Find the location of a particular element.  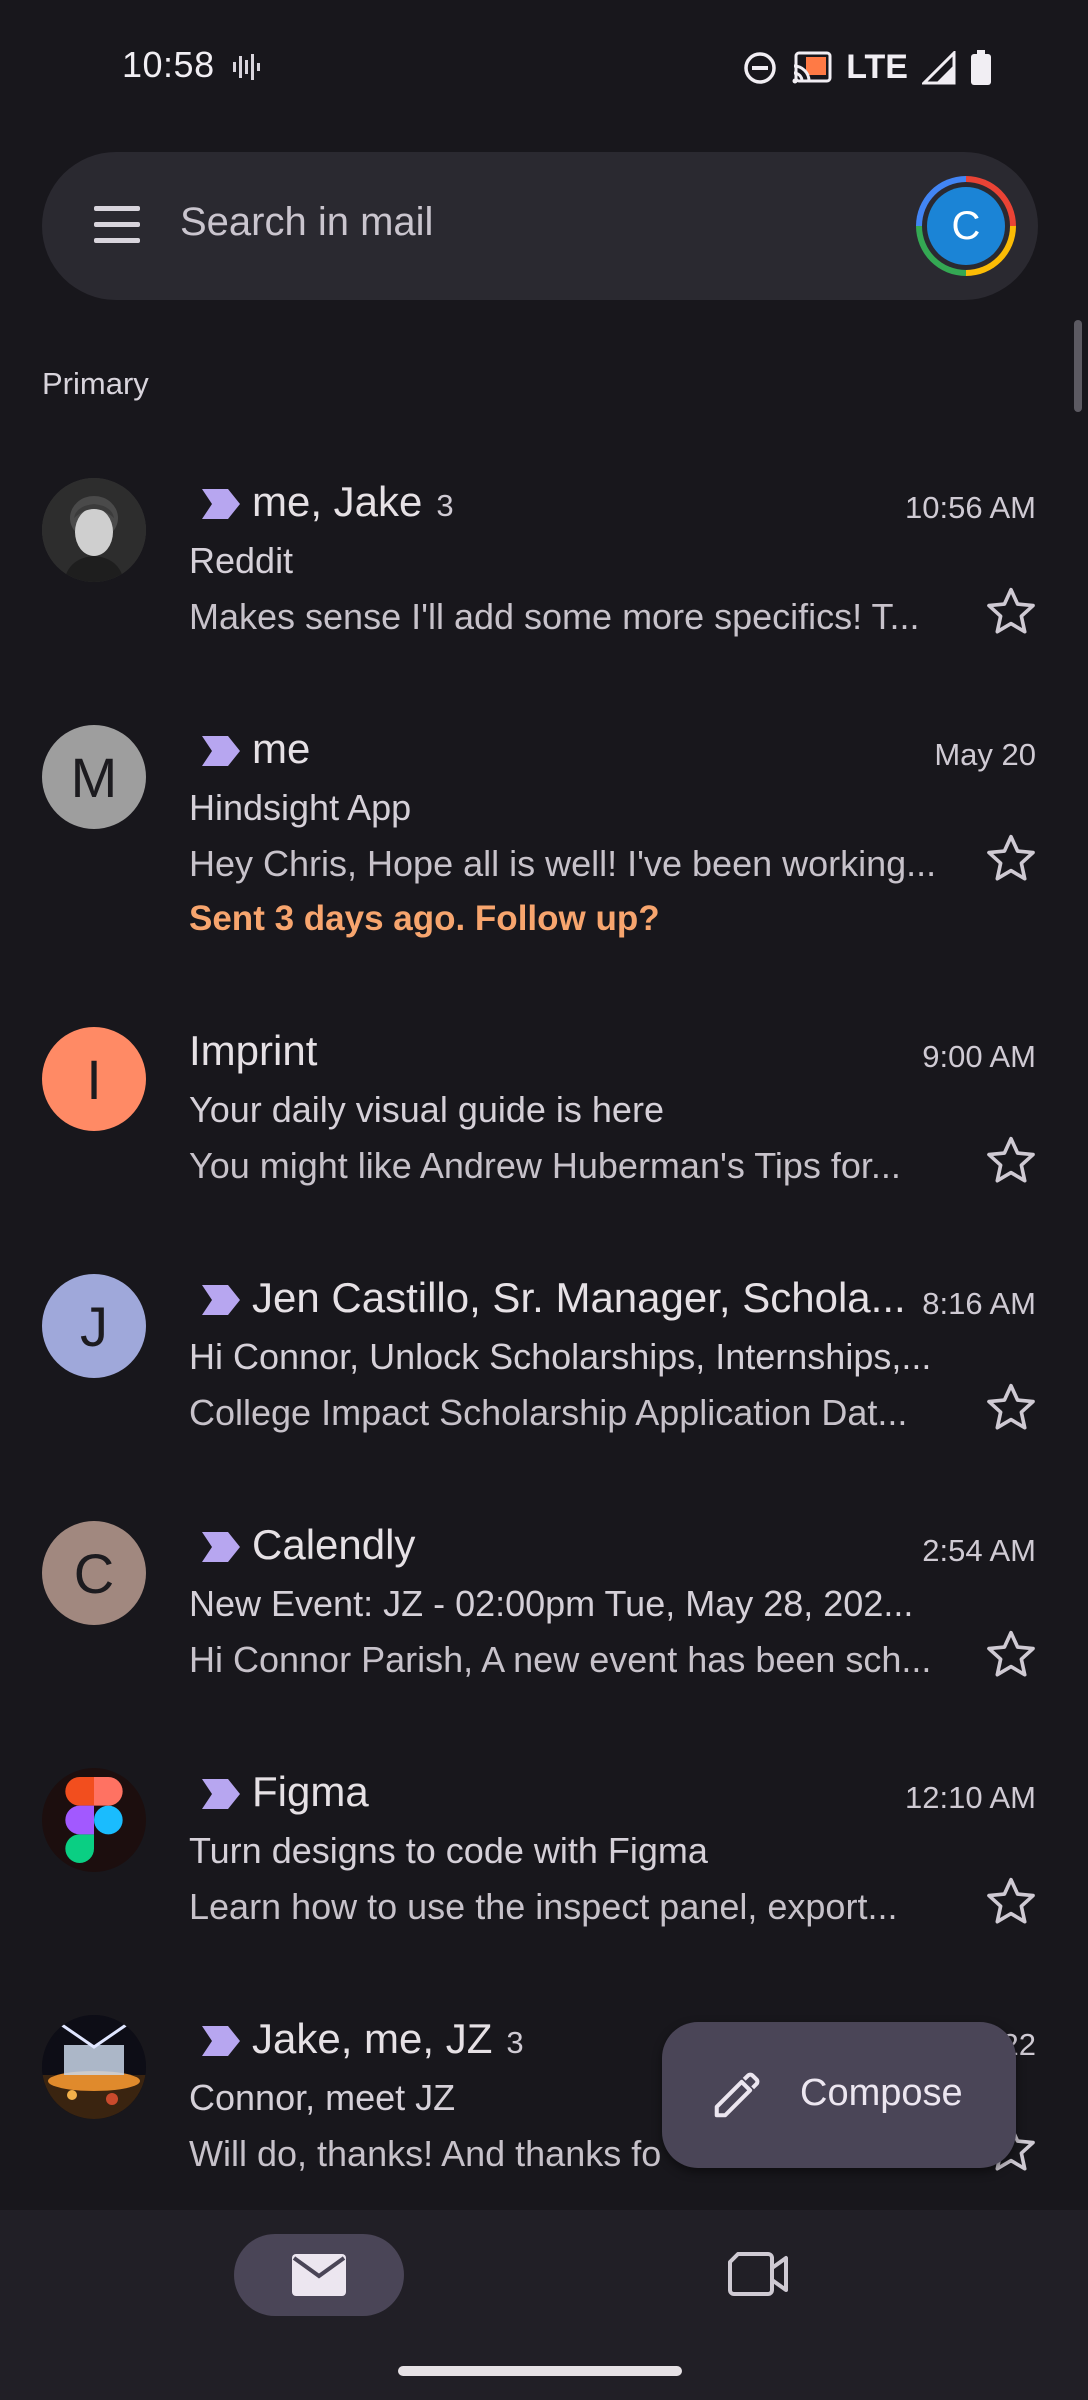

email-date: 10:56 AM is located at coordinates (970, 507).